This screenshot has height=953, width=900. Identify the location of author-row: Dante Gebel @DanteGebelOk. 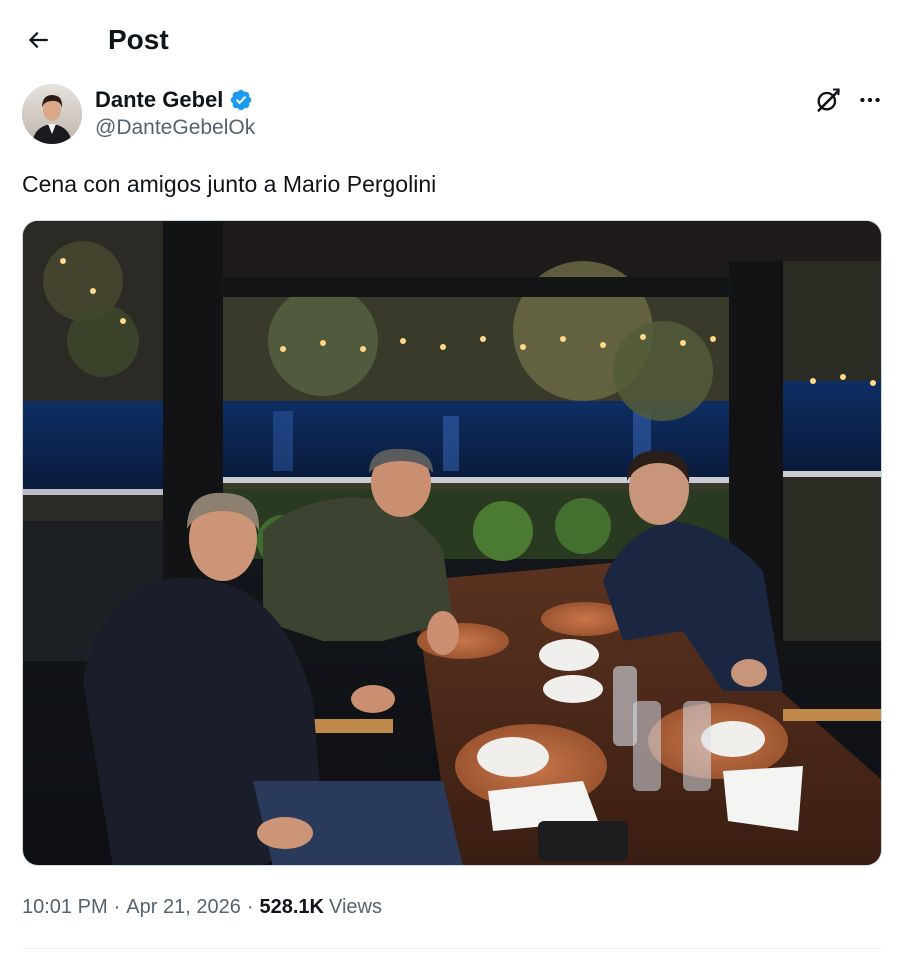
(451, 116).